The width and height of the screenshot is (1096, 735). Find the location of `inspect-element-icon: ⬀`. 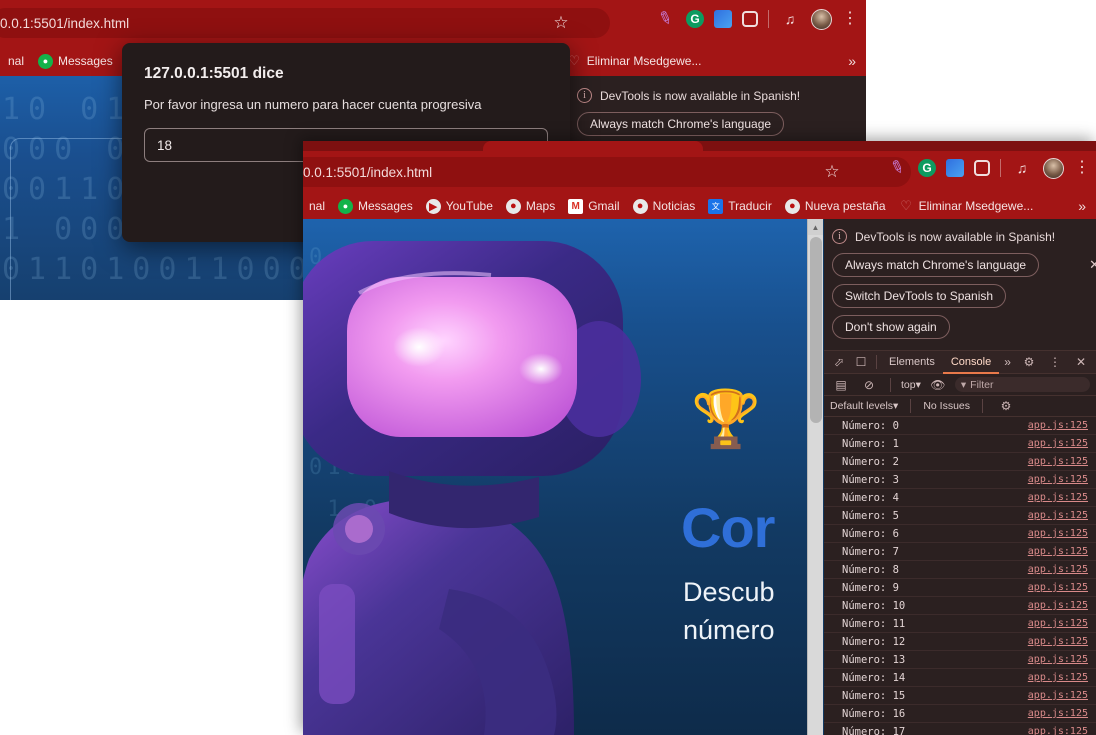

inspect-element-icon: ⬀ is located at coordinates (839, 362).